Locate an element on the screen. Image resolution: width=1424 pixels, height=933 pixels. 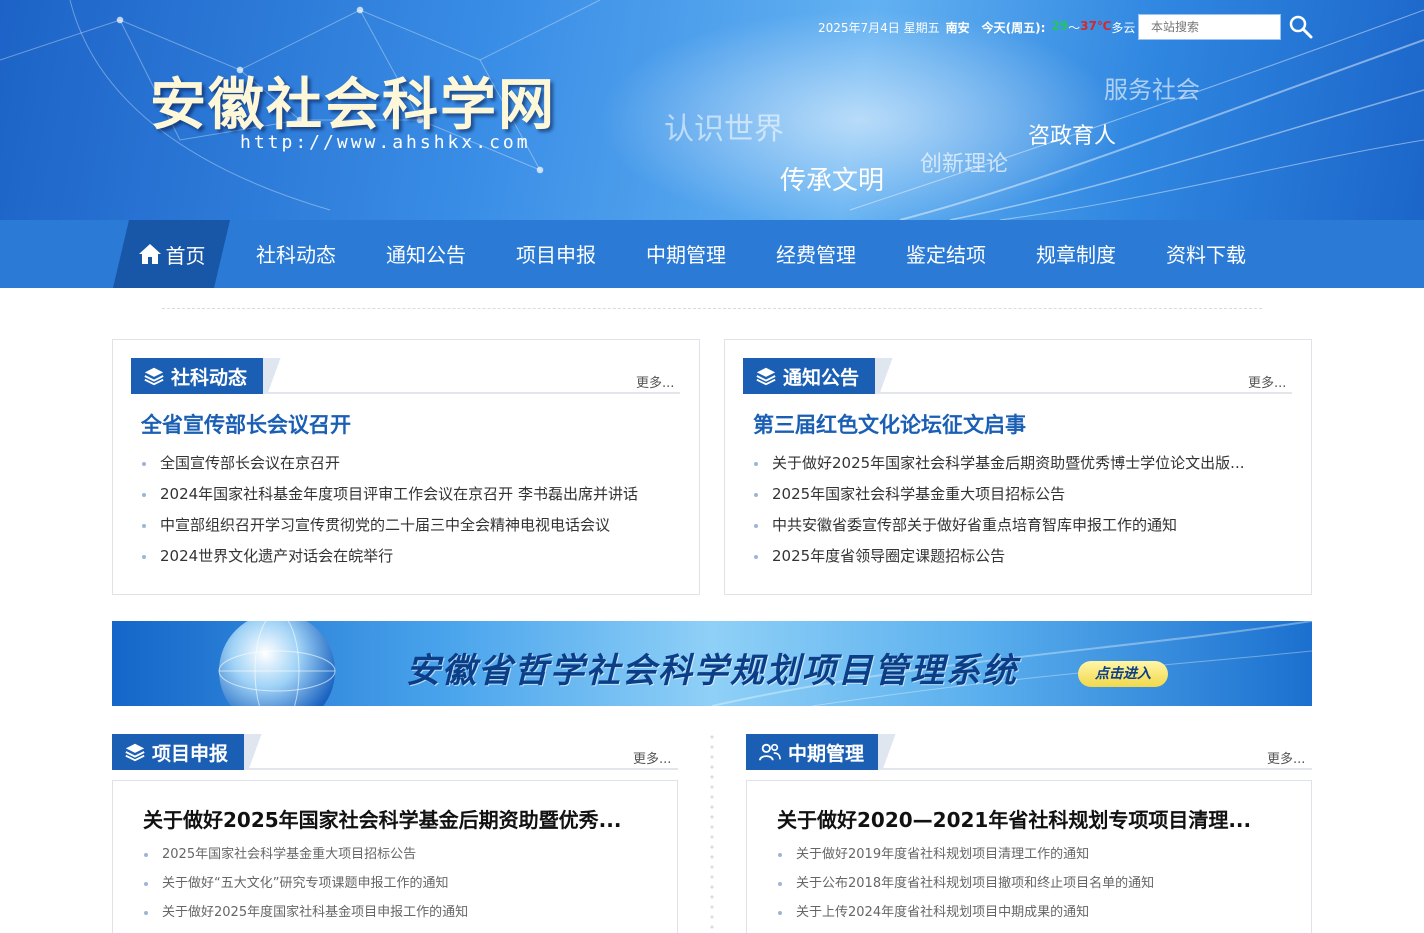
notice-tab: 通知公告 is located at coordinates (809, 376).